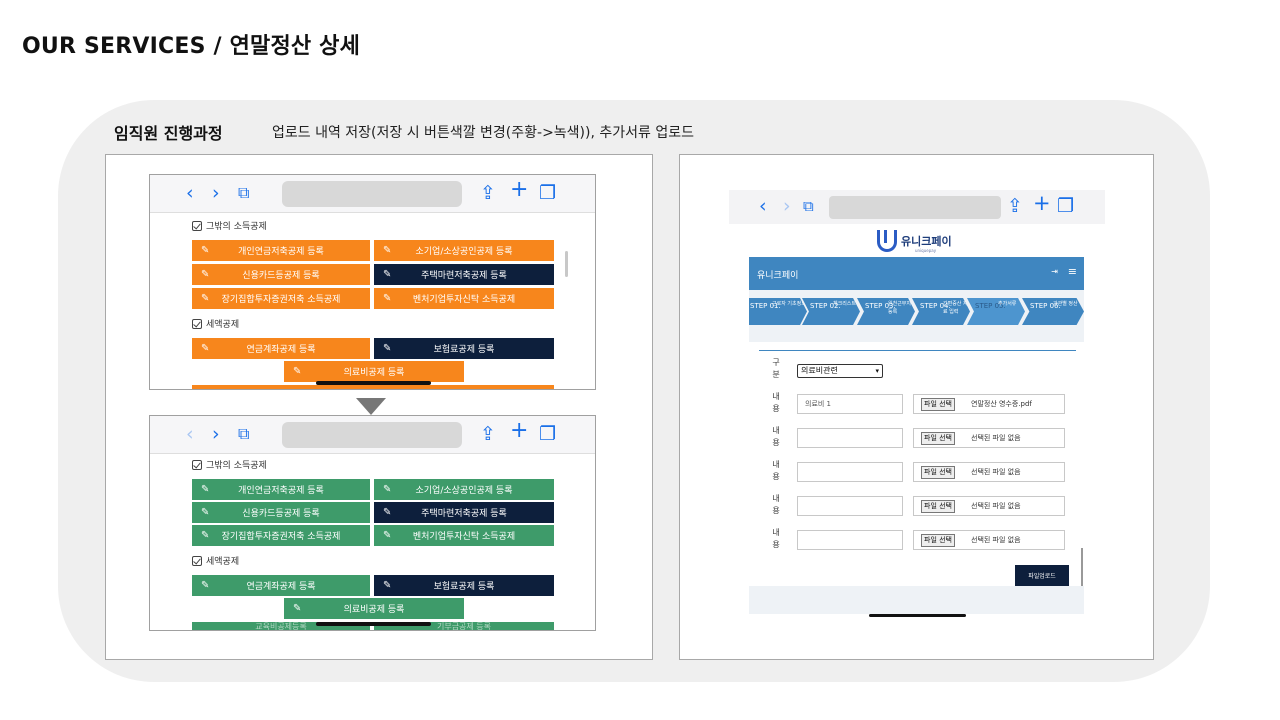  I want to click on step-1: STEP 01. 근로자 기초정보, so click(778, 311).